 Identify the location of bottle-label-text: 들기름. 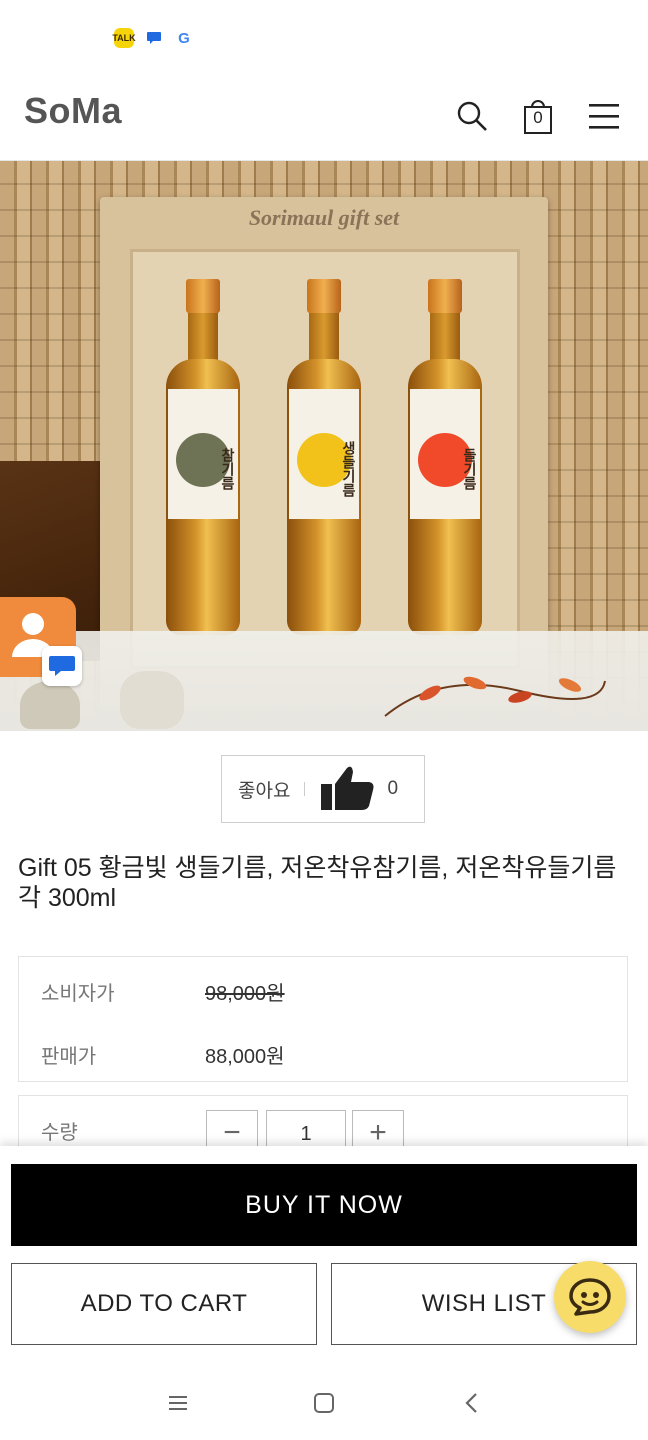
(470, 469).